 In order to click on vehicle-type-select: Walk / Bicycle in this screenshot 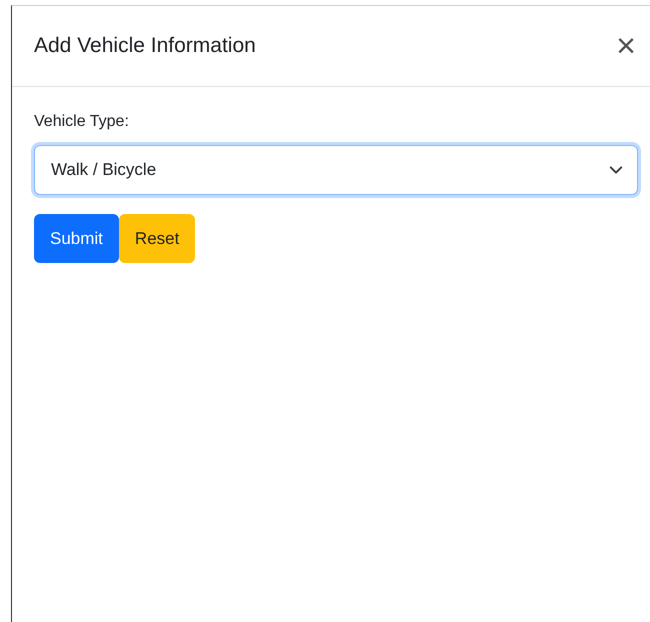, I will do `click(336, 170)`.